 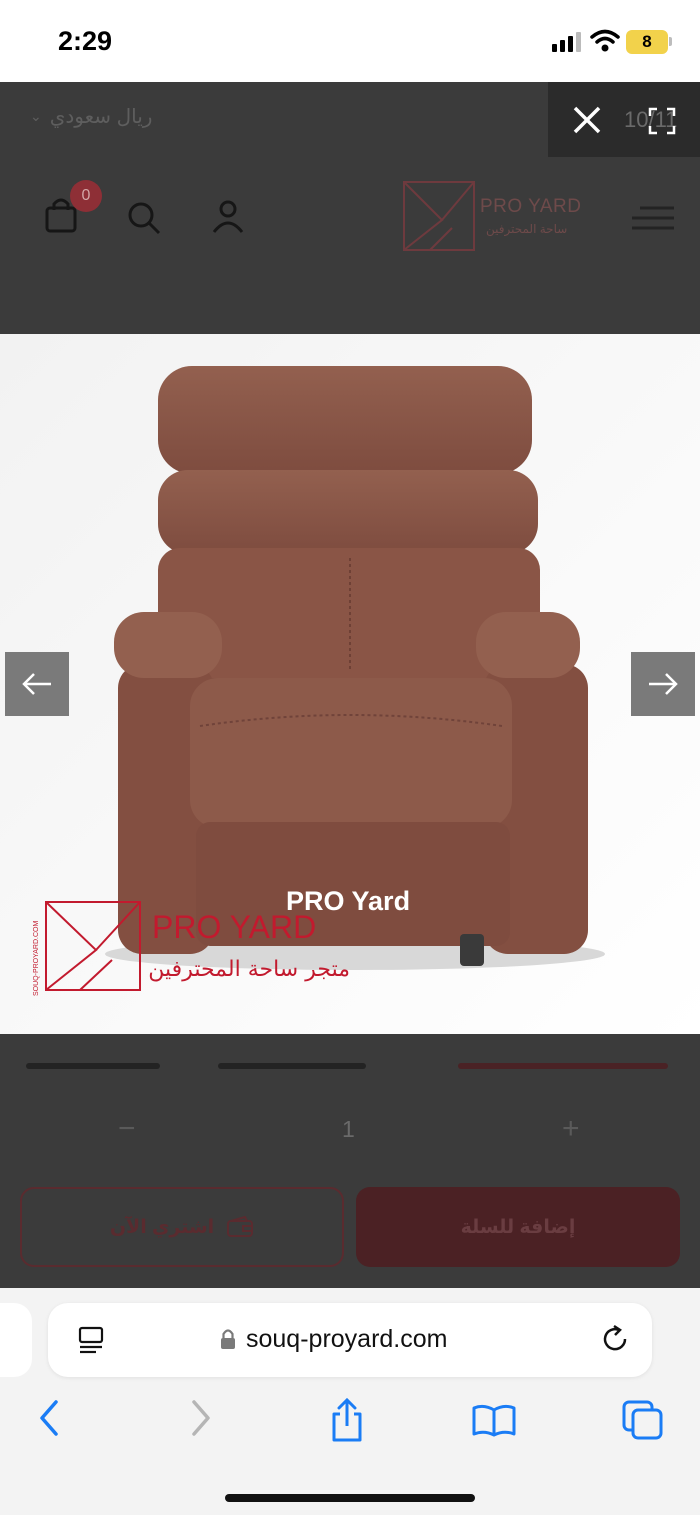 What do you see at coordinates (36, 958) in the screenshot?
I see `watermark-side-text: SOUQ-PROYARD.COM` at bounding box center [36, 958].